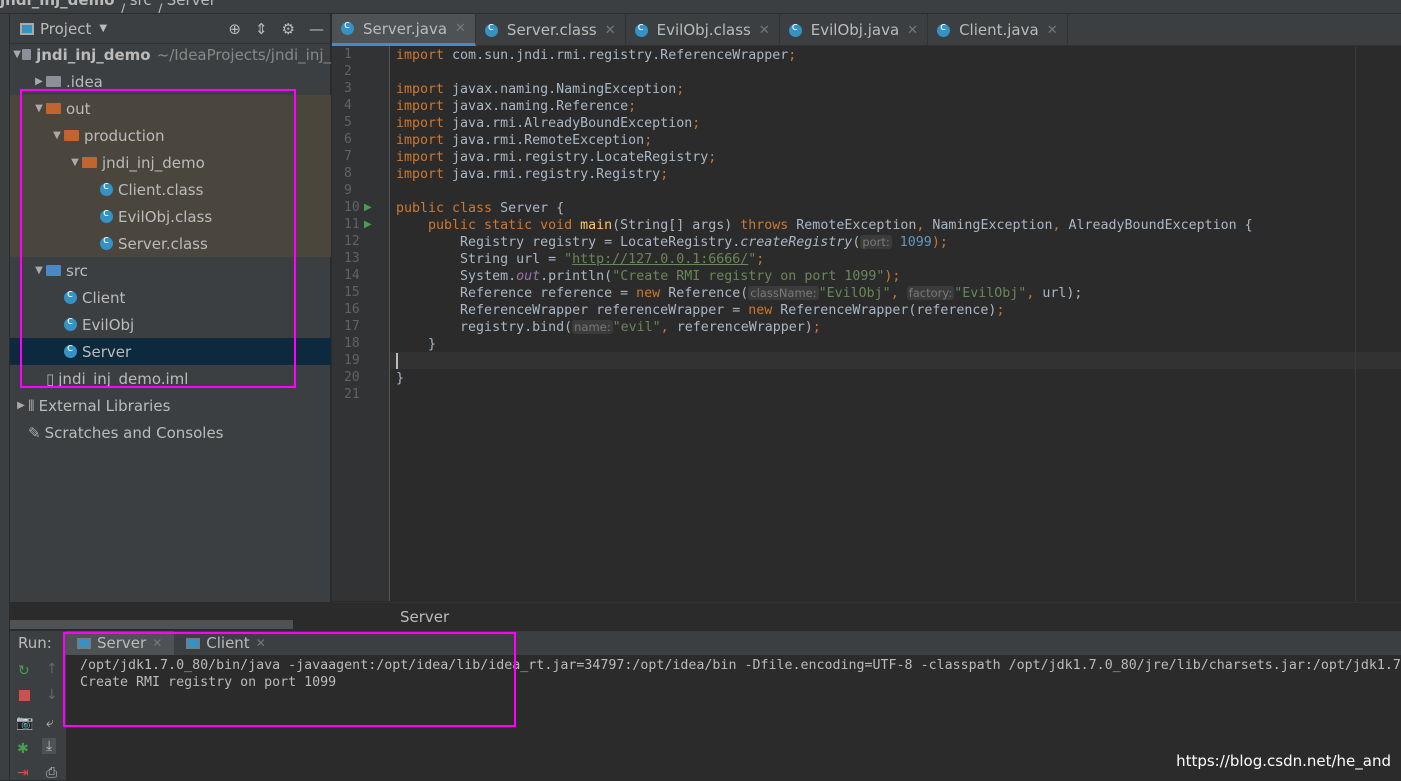  What do you see at coordinates (783, 293) in the screenshot?
I see `parameter-hint: className:` at bounding box center [783, 293].